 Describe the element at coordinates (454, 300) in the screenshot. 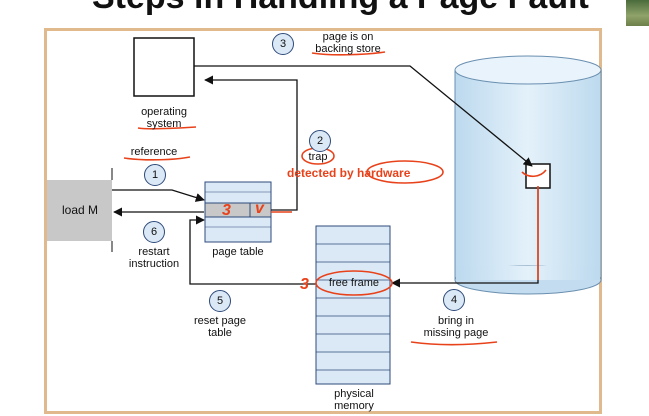

I see `step-4-badge: 4` at that location.